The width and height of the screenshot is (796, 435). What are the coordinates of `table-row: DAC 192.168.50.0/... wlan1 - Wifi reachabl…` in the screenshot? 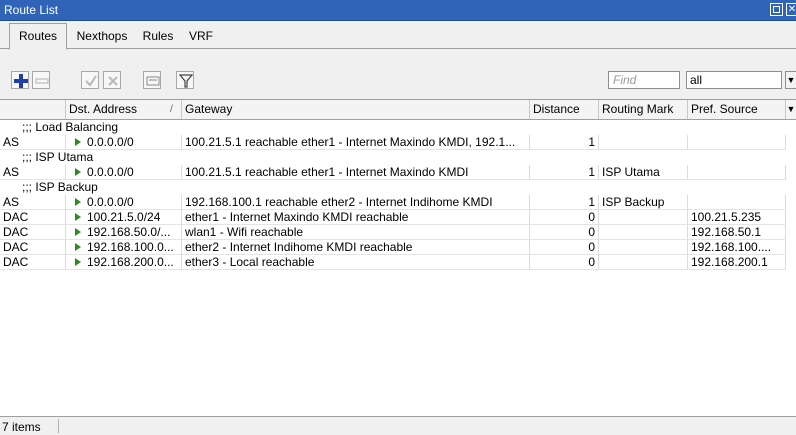 It's located at (398, 232).